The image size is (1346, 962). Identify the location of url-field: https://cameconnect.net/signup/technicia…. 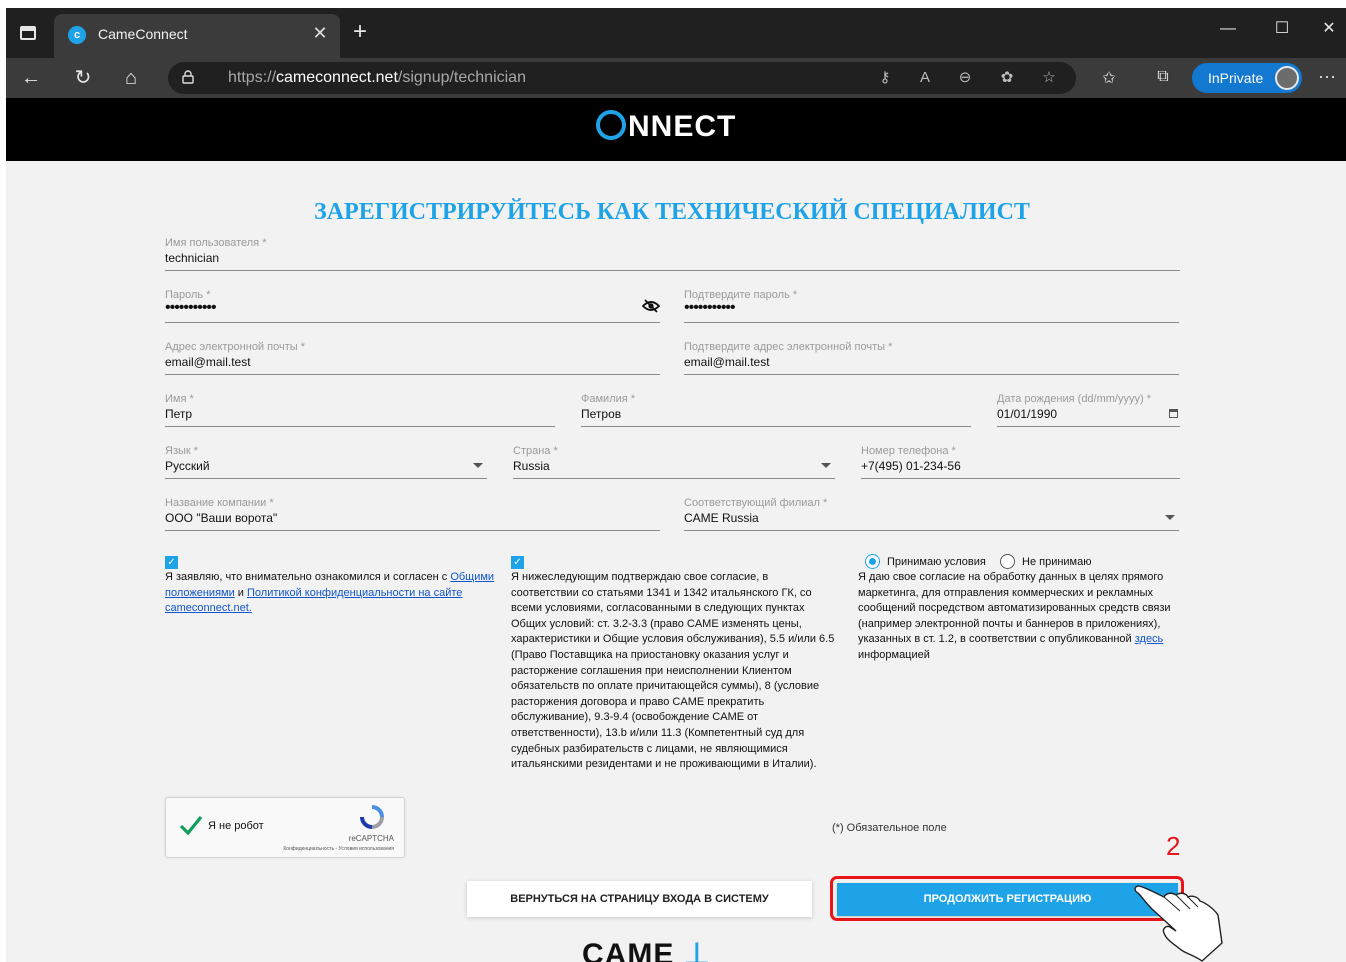
(622, 78).